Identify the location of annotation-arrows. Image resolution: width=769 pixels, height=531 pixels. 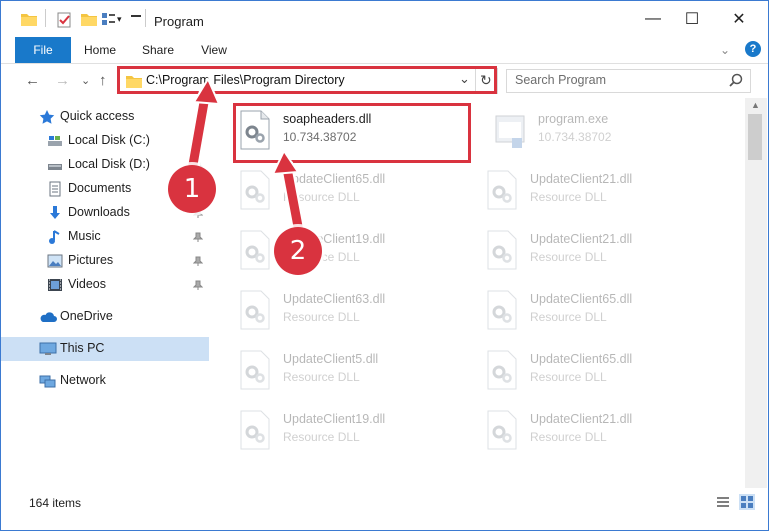
(245, 157).